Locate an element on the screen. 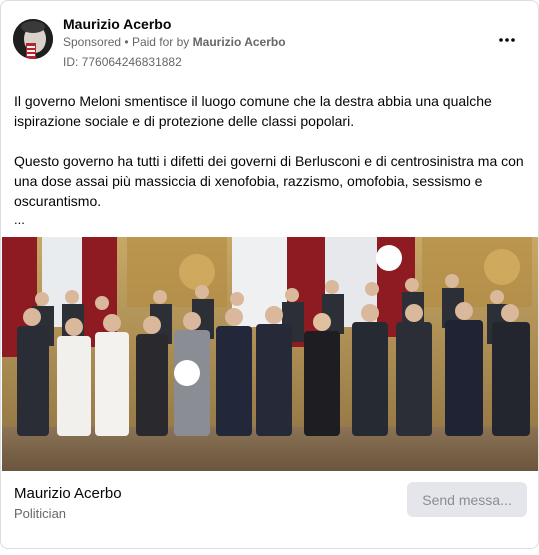  avatar is located at coordinates (33, 39).